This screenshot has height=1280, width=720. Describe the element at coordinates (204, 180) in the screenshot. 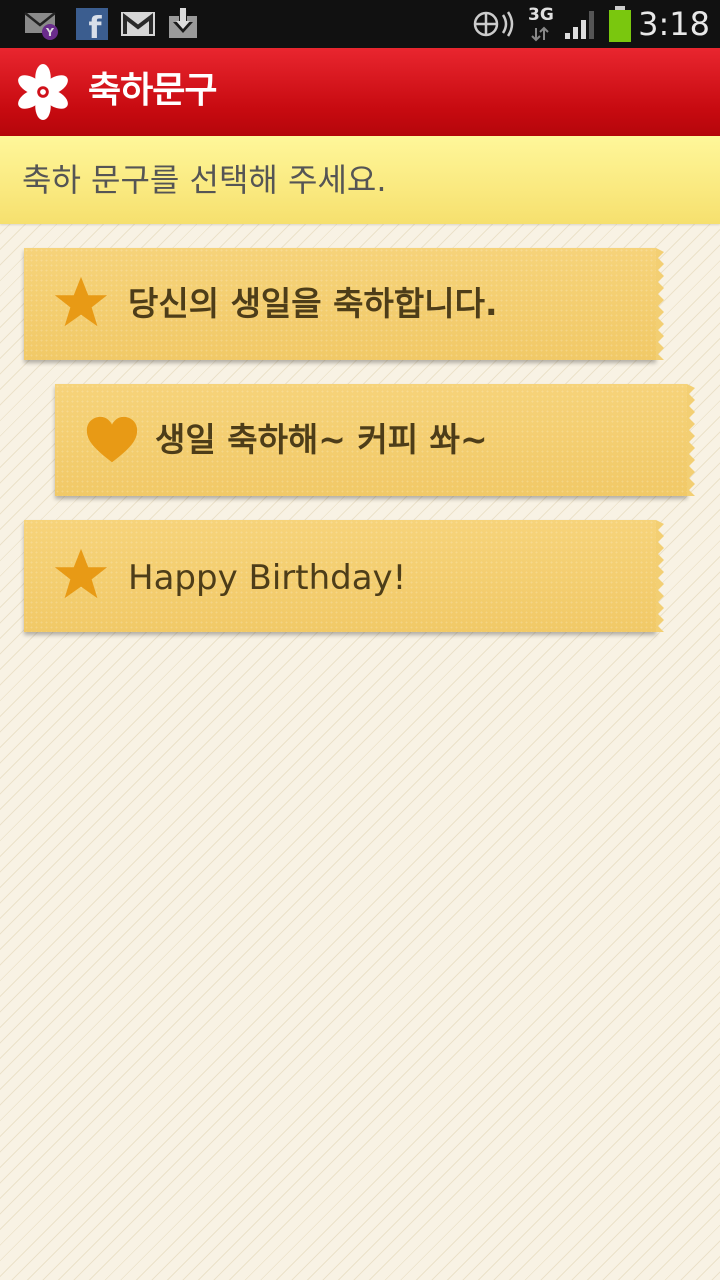

I see `instruction-text: 축하 문구를 선택해 주세요.` at that location.